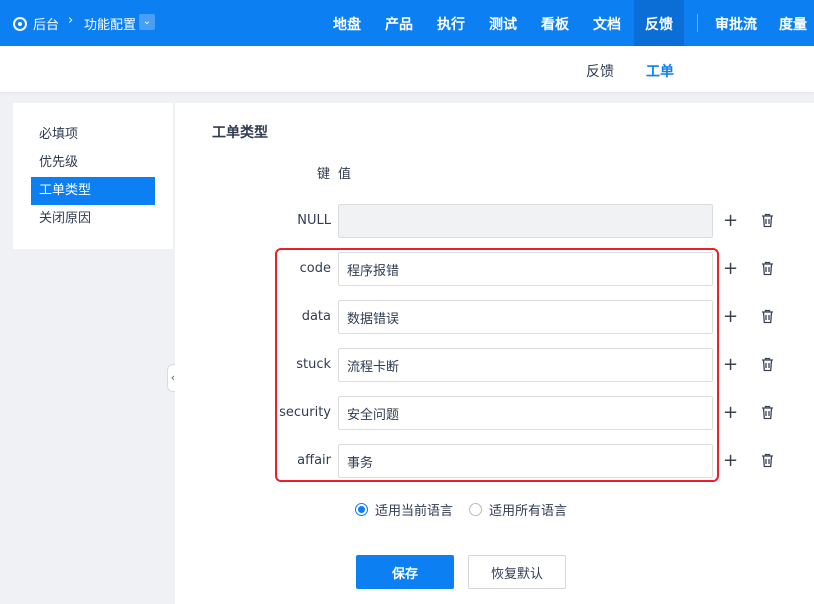 The height and width of the screenshot is (604, 814). What do you see at coordinates (503, 24) in the screenshot?
I see `nav-item-test: 测试` at bounding box center [503, 24].